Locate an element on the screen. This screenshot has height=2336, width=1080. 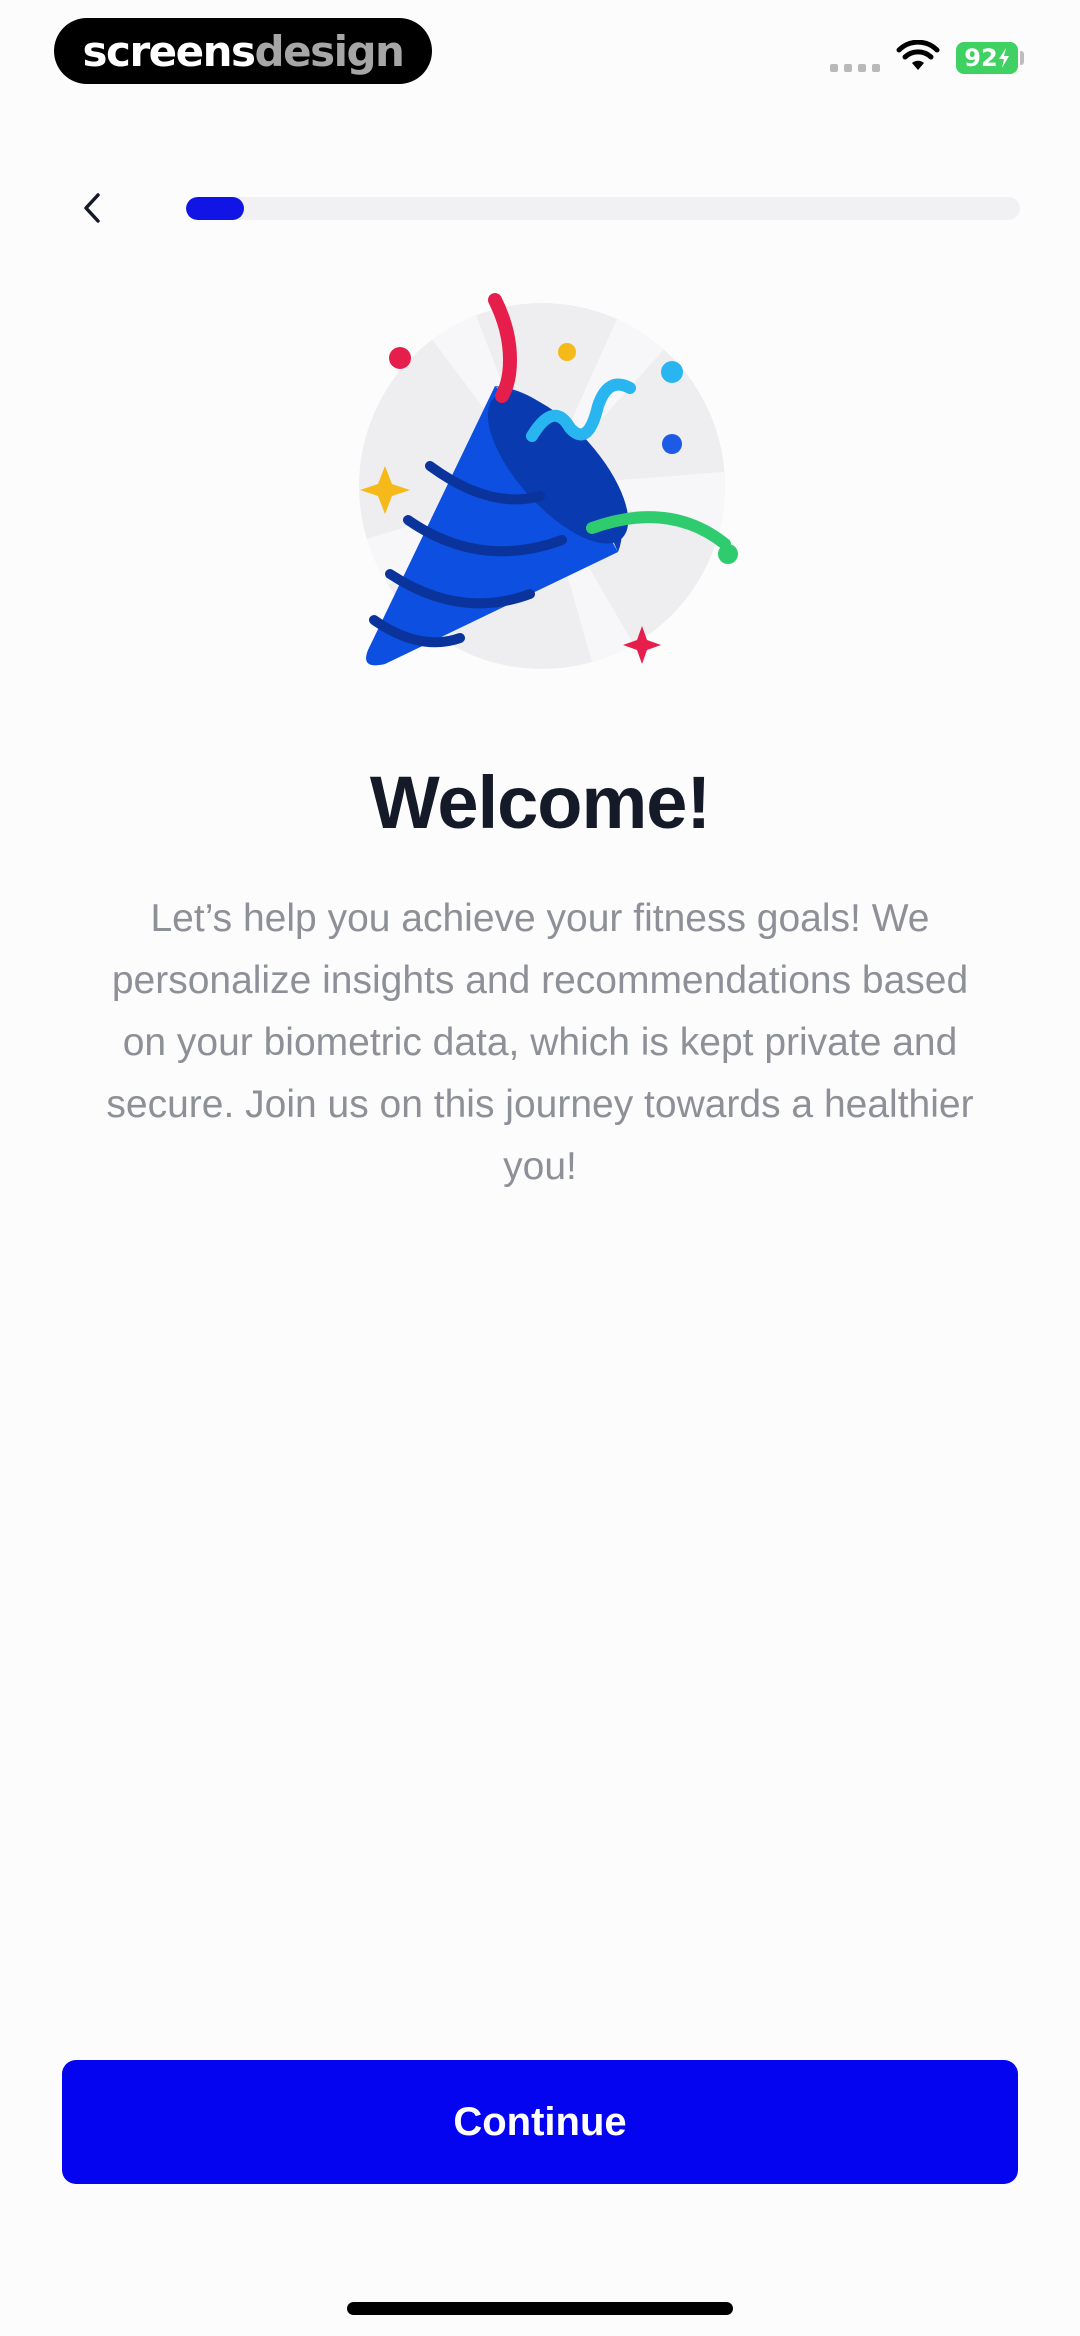
cellular-signal-icon is located at coordinates (855, 68).